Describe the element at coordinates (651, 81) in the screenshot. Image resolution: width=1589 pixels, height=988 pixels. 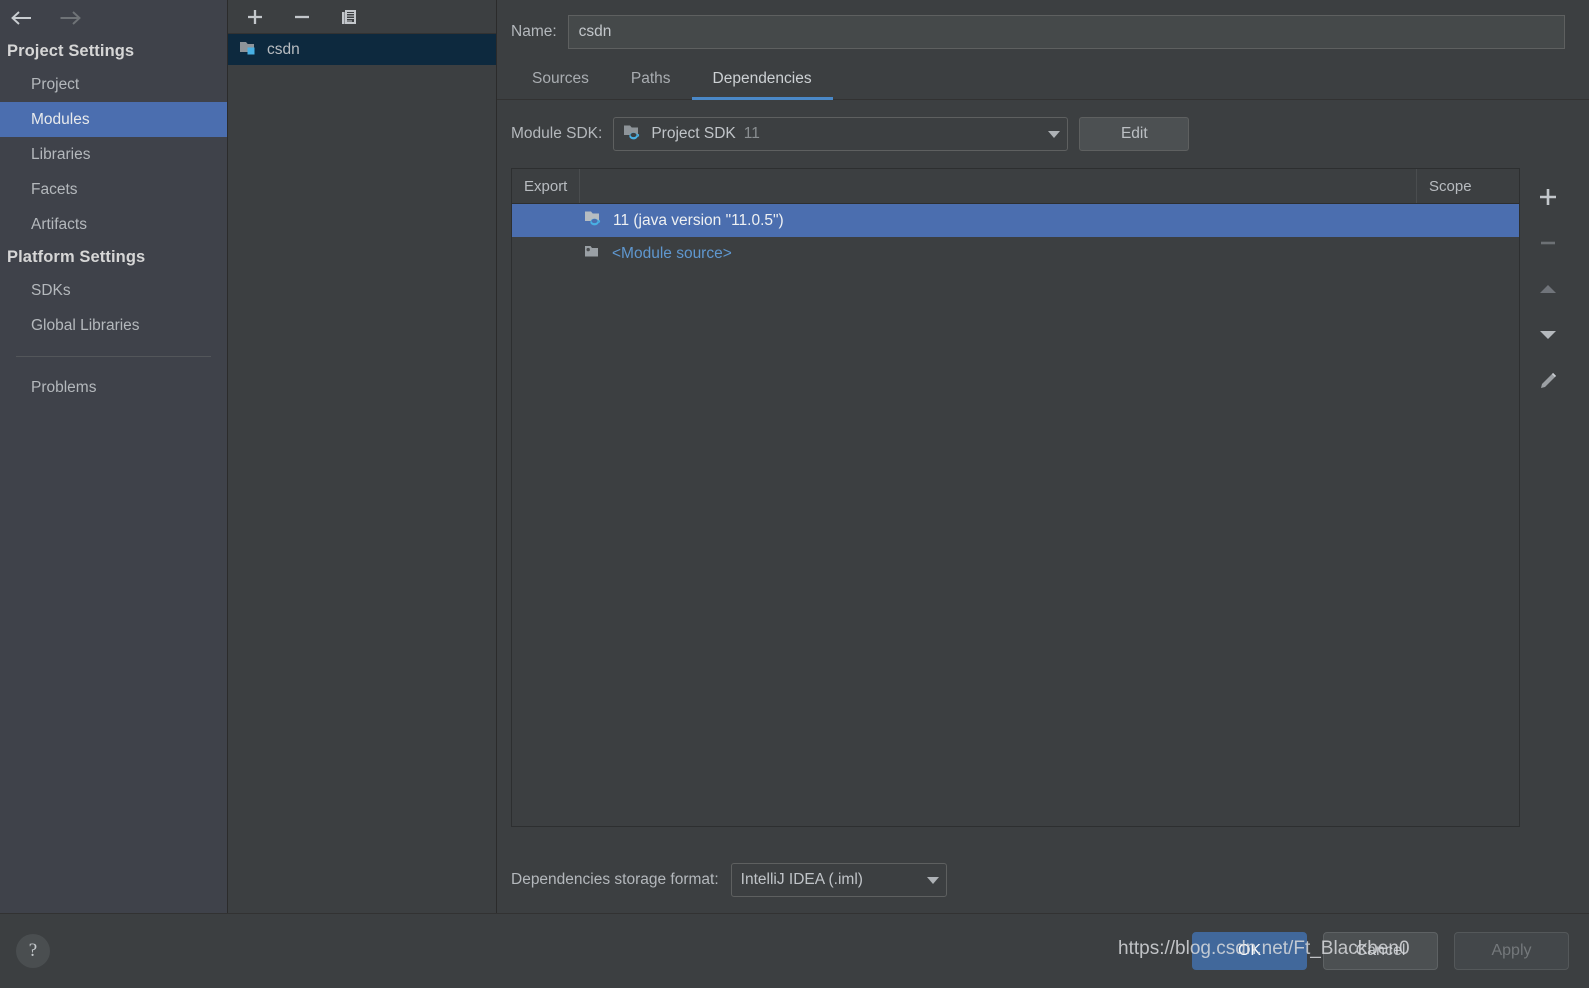
I see `tab-paths: Paths` at that location.